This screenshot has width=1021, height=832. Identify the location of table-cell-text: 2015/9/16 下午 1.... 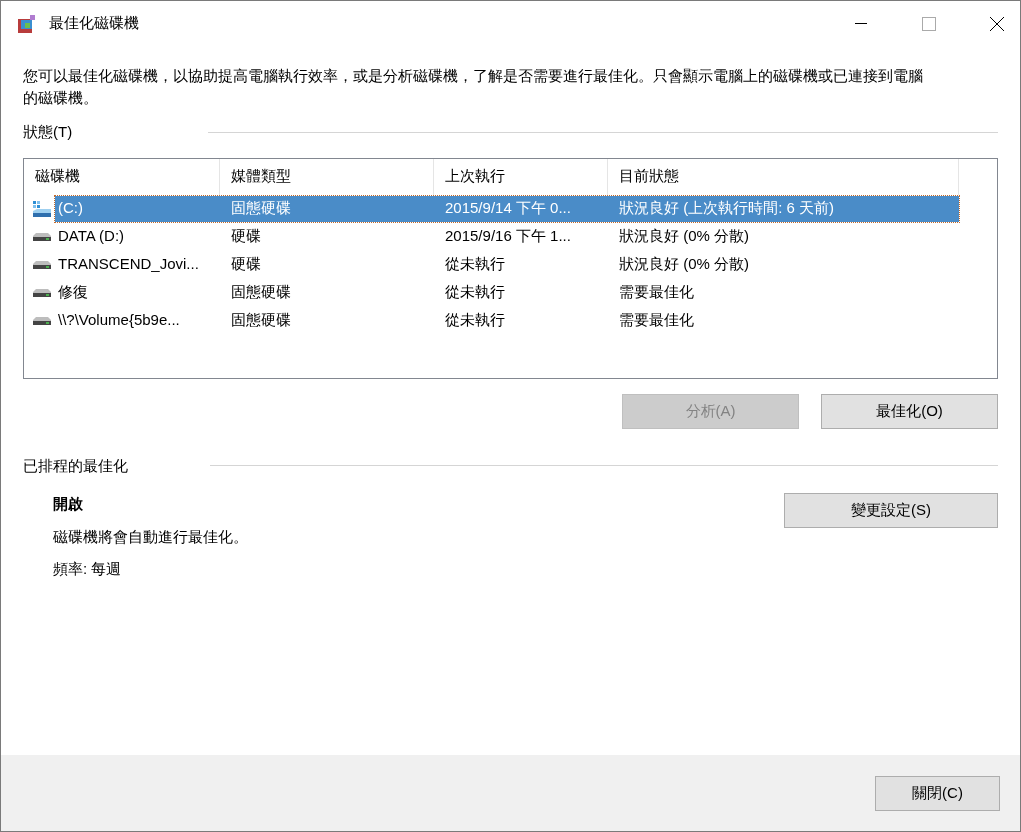
(508, 236).